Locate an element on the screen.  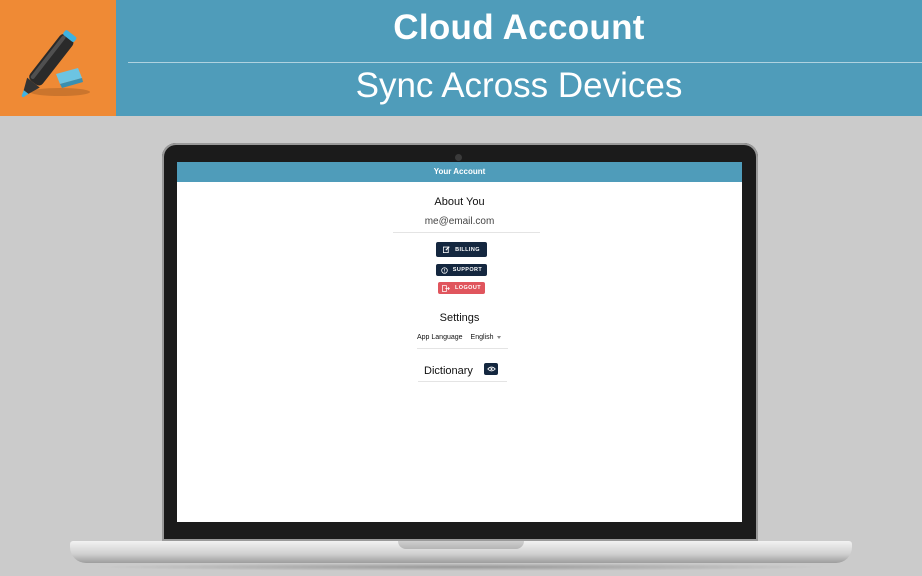
language-value: English is located at coordinates (482, 337).